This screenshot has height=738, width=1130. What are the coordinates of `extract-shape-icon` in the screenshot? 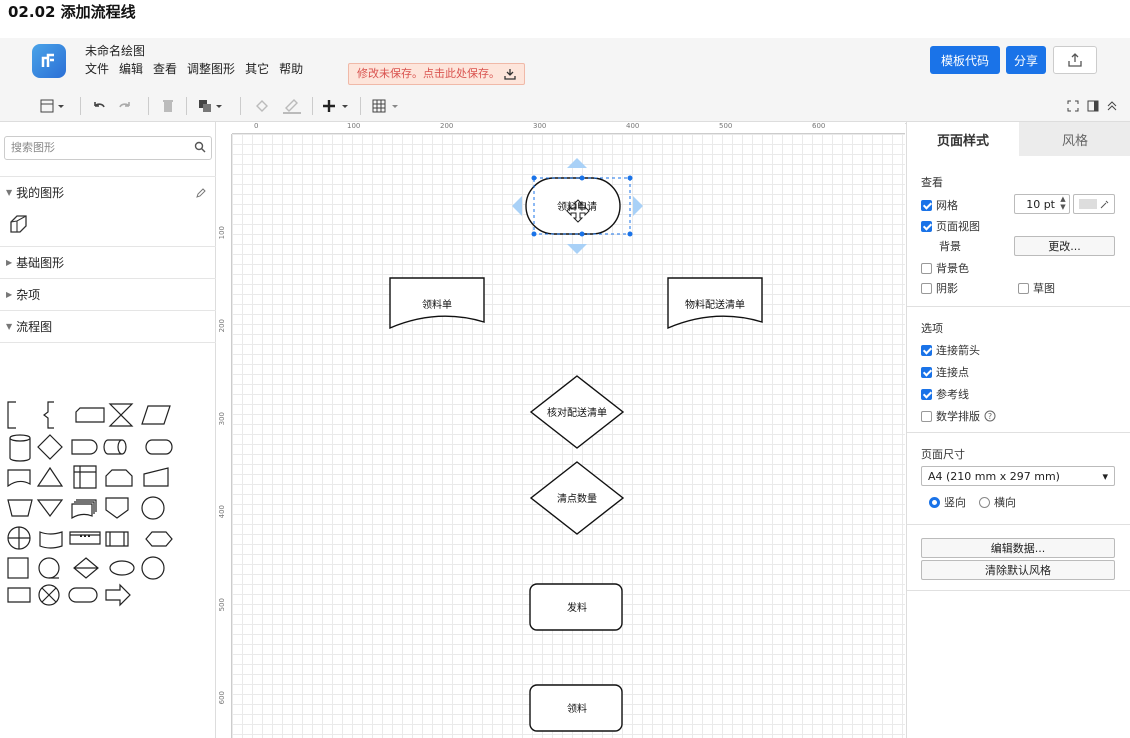 It's located at (50, 476).